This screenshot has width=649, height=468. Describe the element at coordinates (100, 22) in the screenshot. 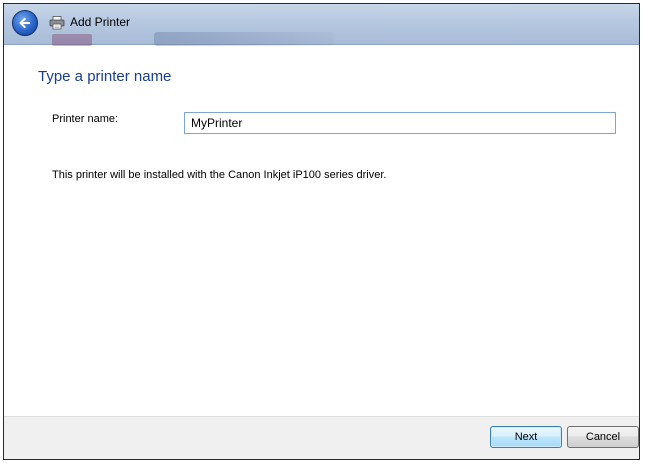

I see `window-title: Add Printer` at that location.